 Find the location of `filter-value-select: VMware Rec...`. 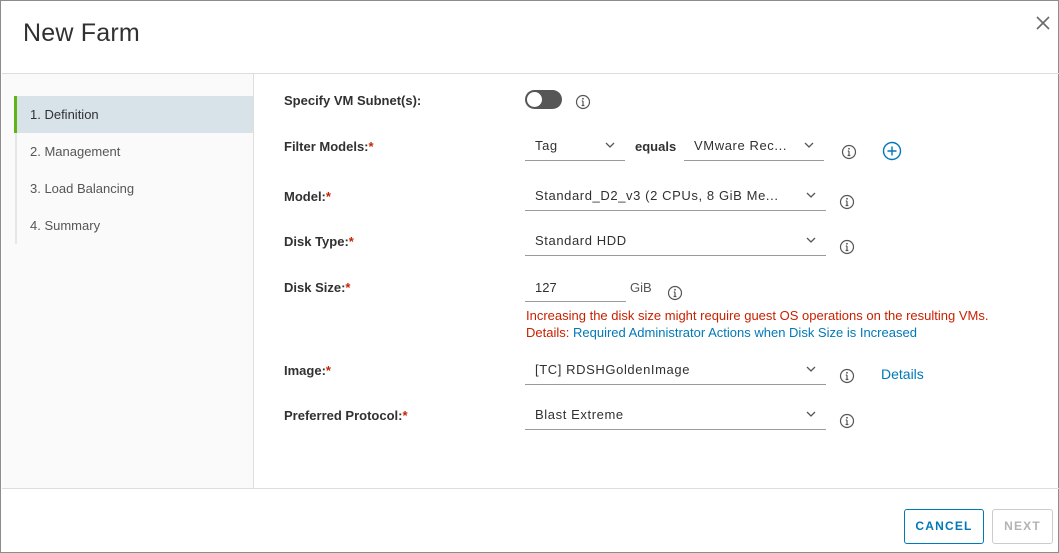

filter-value-select: VMware Rec... is located at coordinates (754, 146).